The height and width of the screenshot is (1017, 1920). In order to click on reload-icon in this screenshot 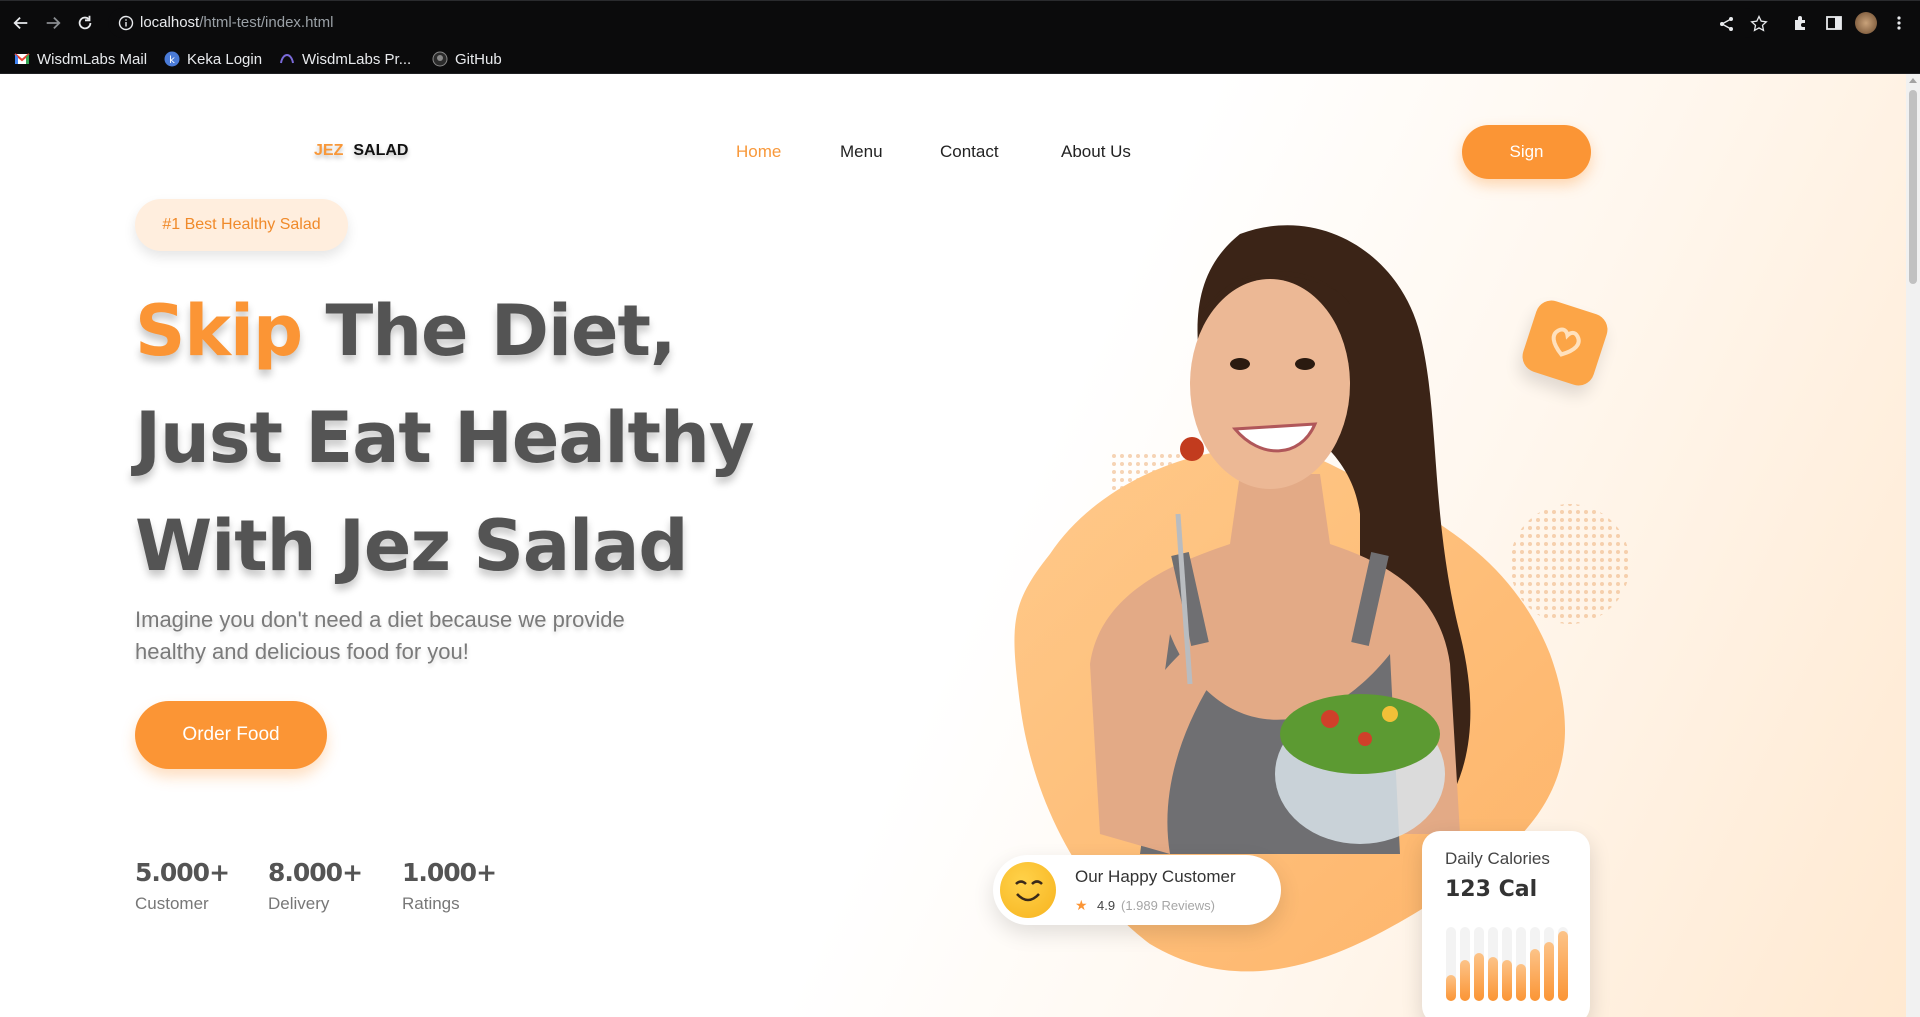, I will do `click(85, 23)`.